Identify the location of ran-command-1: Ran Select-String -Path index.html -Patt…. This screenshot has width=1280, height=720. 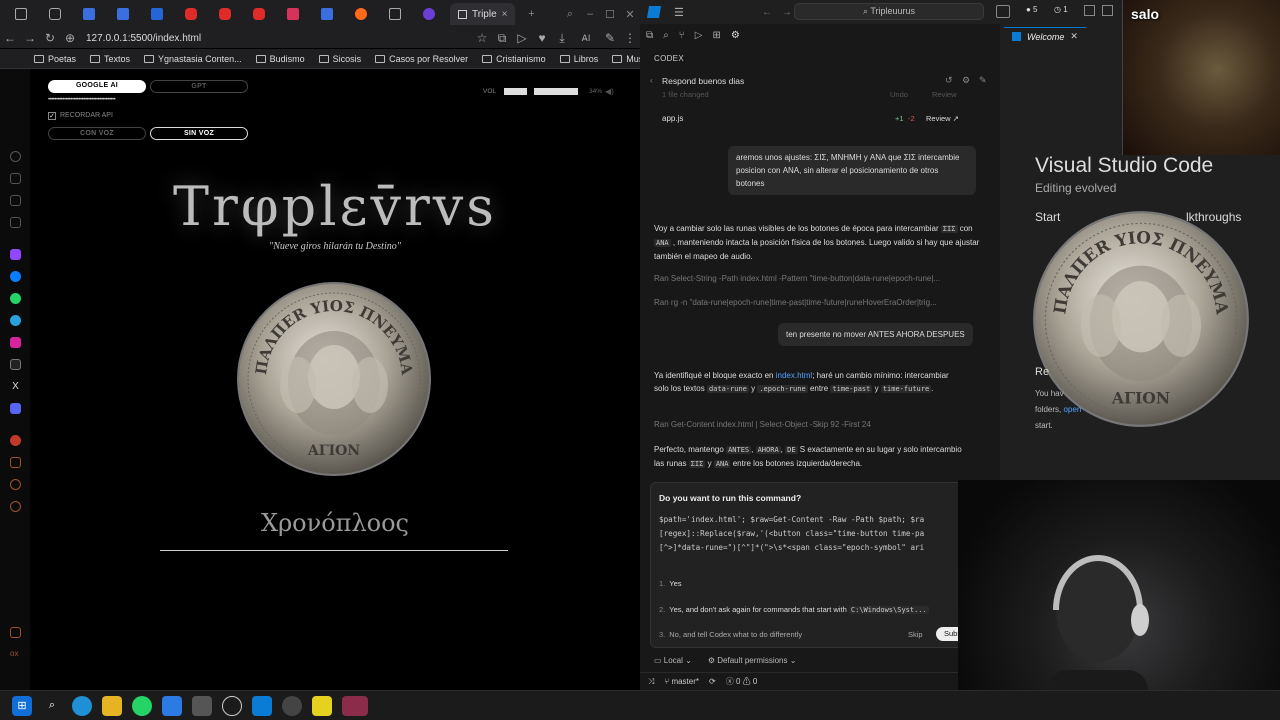
(797, 278).